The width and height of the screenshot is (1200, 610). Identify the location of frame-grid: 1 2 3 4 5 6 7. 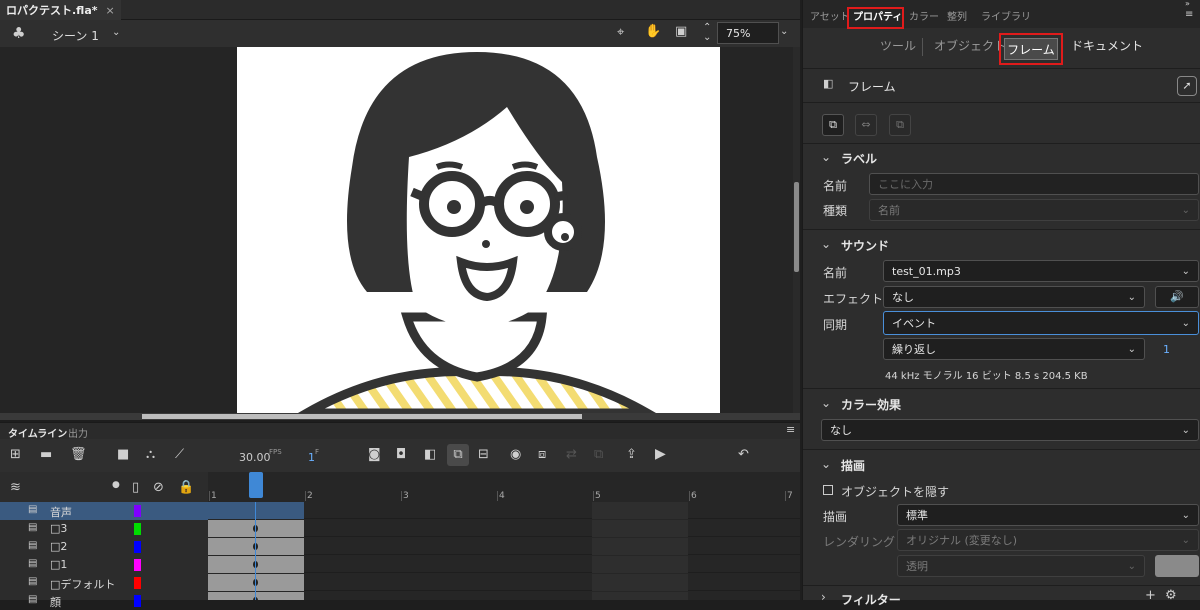
(504, 536).